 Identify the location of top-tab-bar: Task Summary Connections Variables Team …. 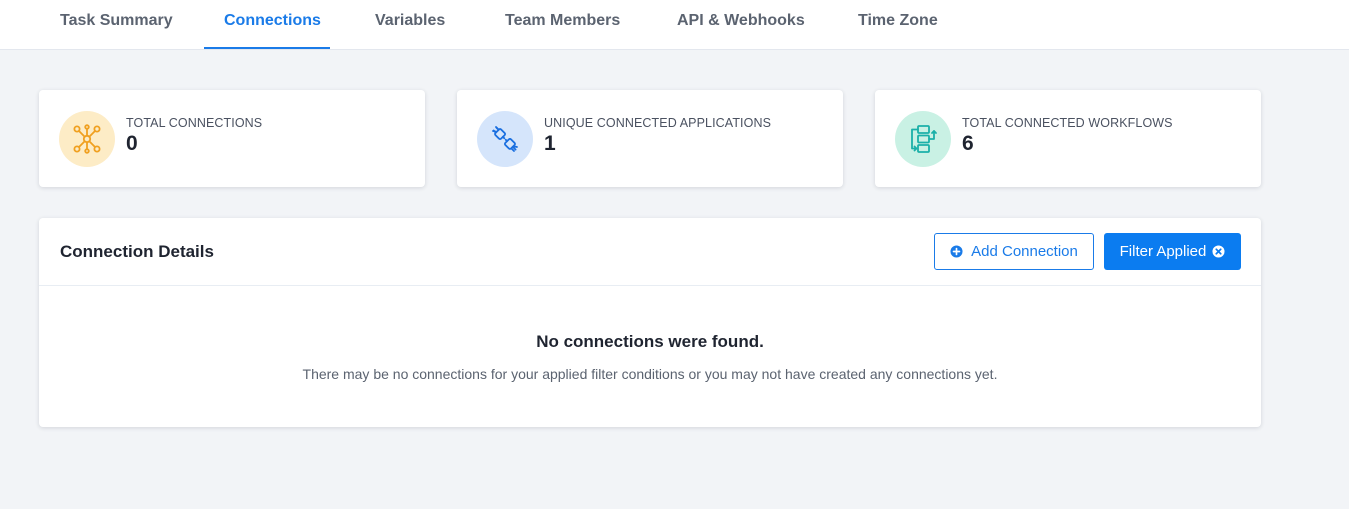
(674, 25).